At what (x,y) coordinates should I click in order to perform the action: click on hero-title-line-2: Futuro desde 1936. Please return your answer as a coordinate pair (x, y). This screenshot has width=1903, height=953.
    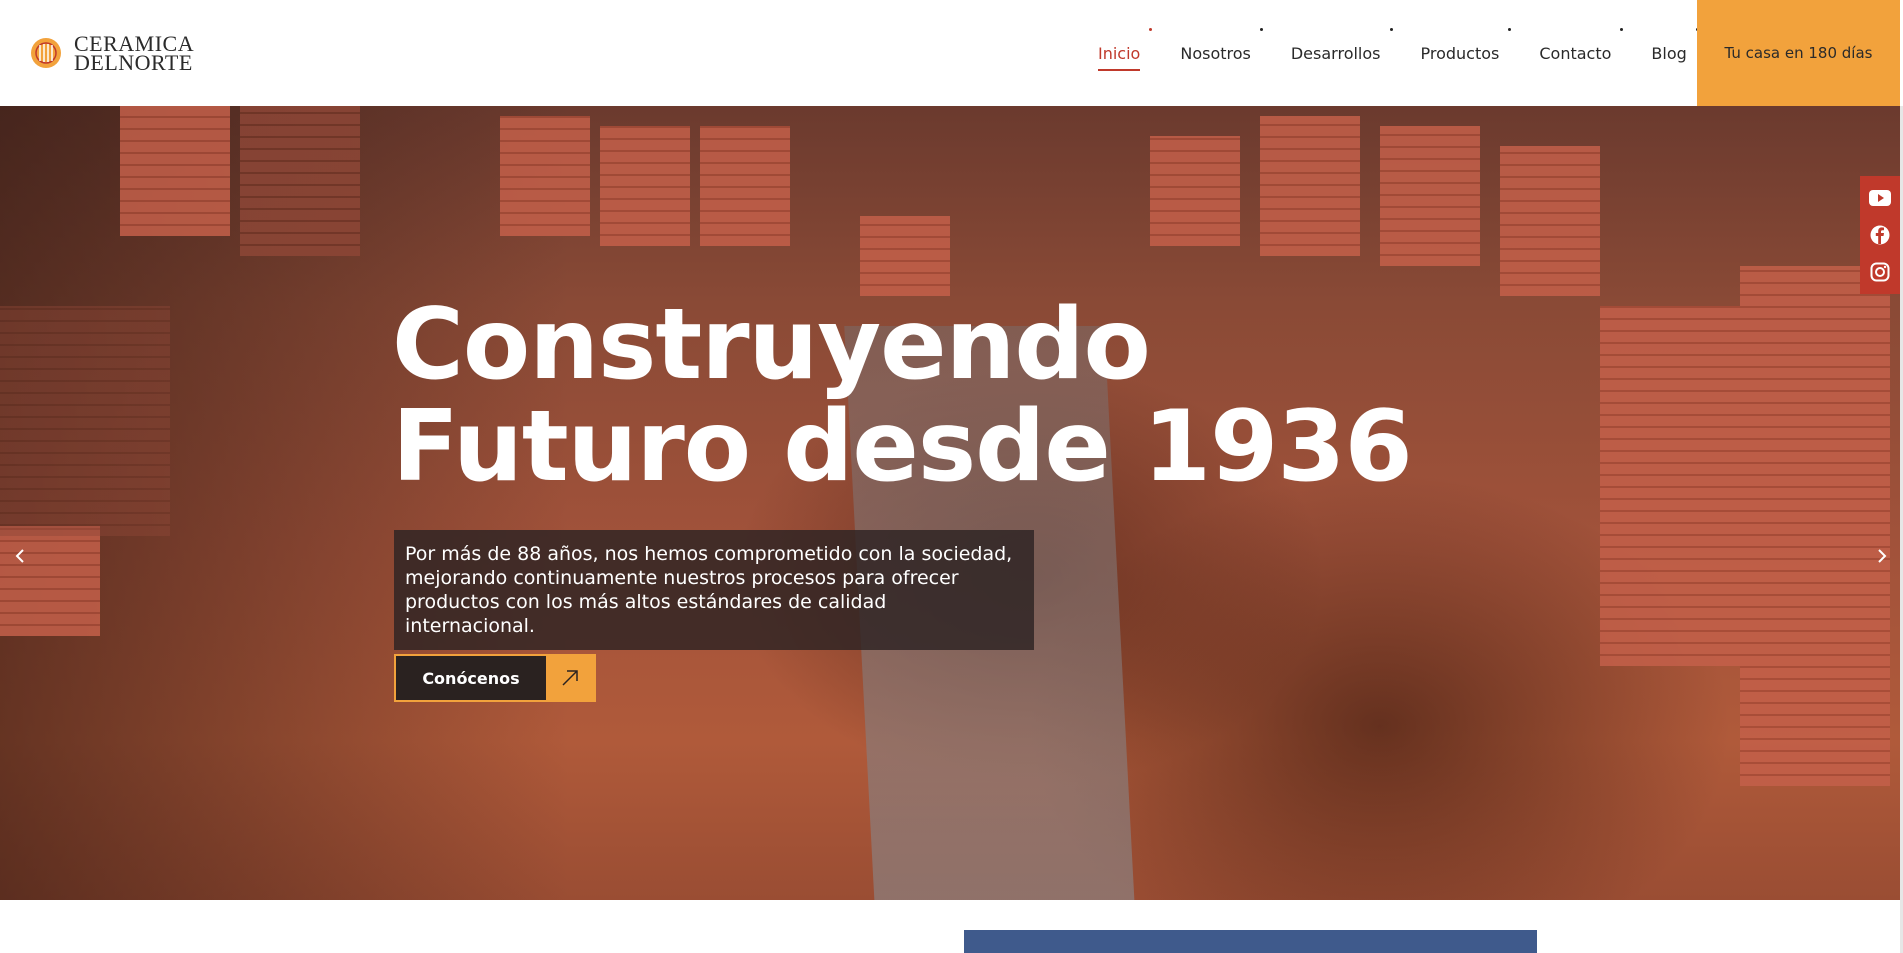
    Looking at the image, I should click on (902, 447).